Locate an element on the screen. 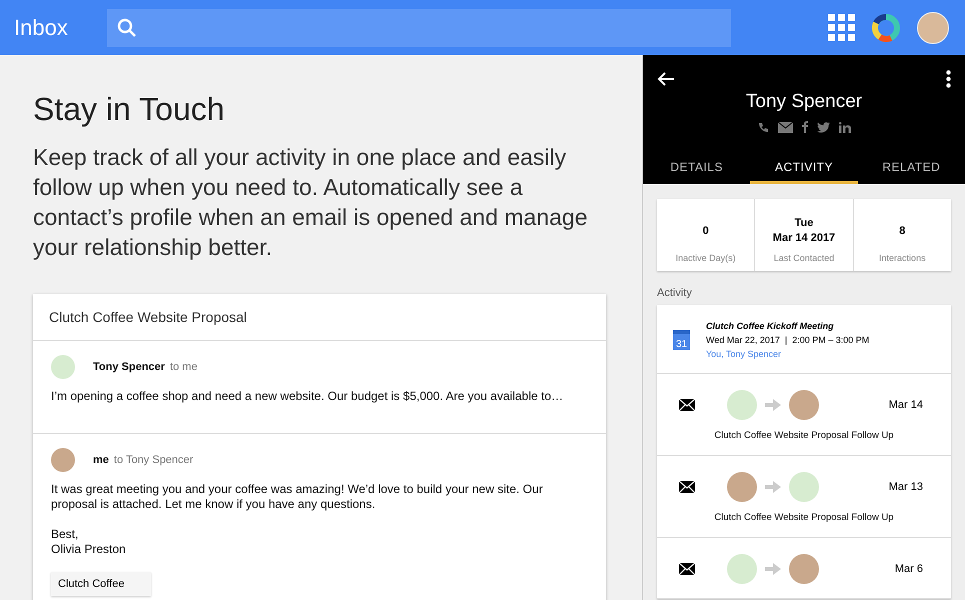 This screenshot has height=600, width=965. facebook-icon is located at coordinates (805, 127).